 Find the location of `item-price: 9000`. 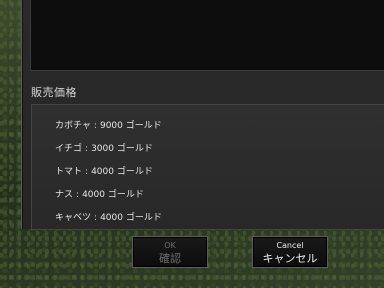

item-price: 9000 is located at coordinates (111, 126).